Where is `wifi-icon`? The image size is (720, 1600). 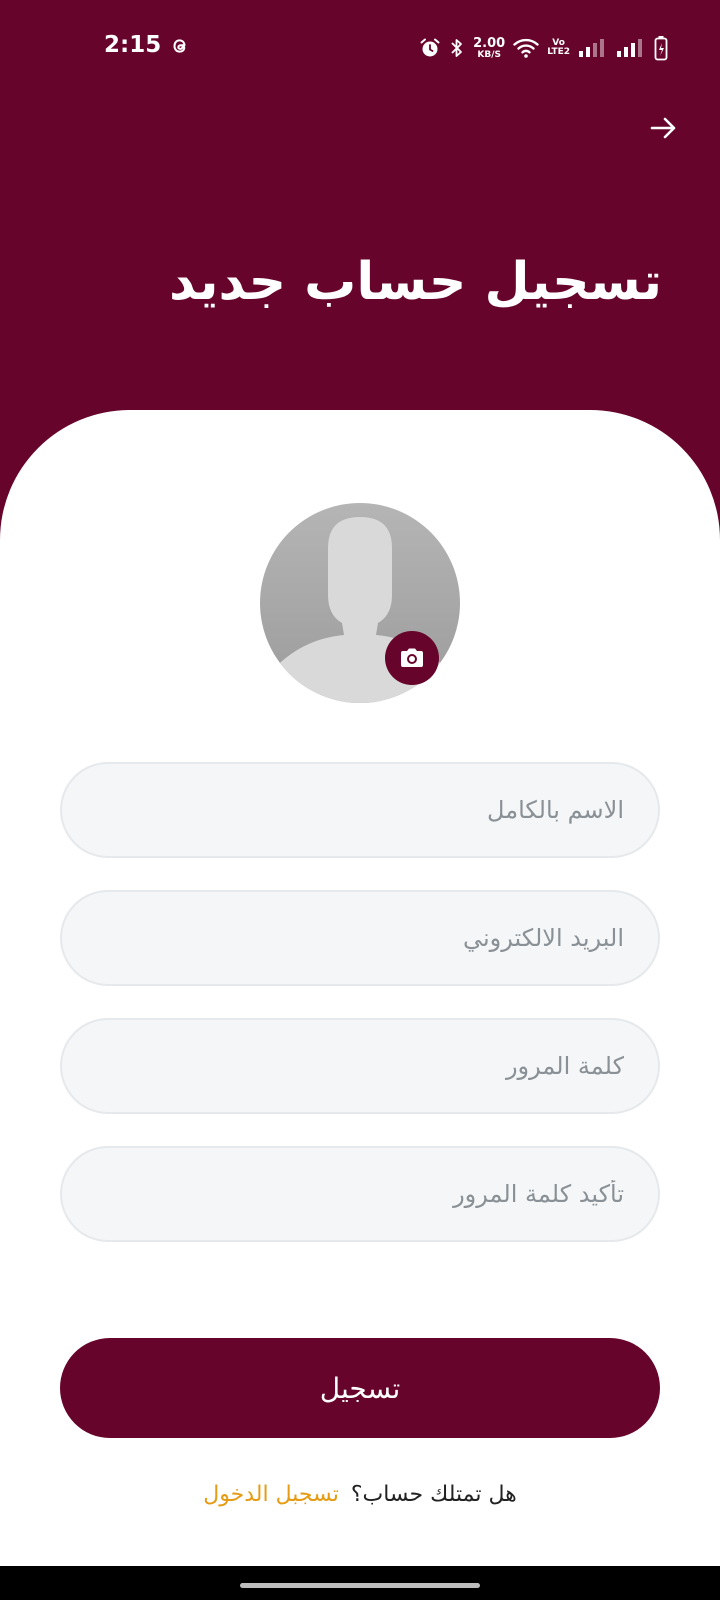
wifi-icon is located at coordinates (526, 48).